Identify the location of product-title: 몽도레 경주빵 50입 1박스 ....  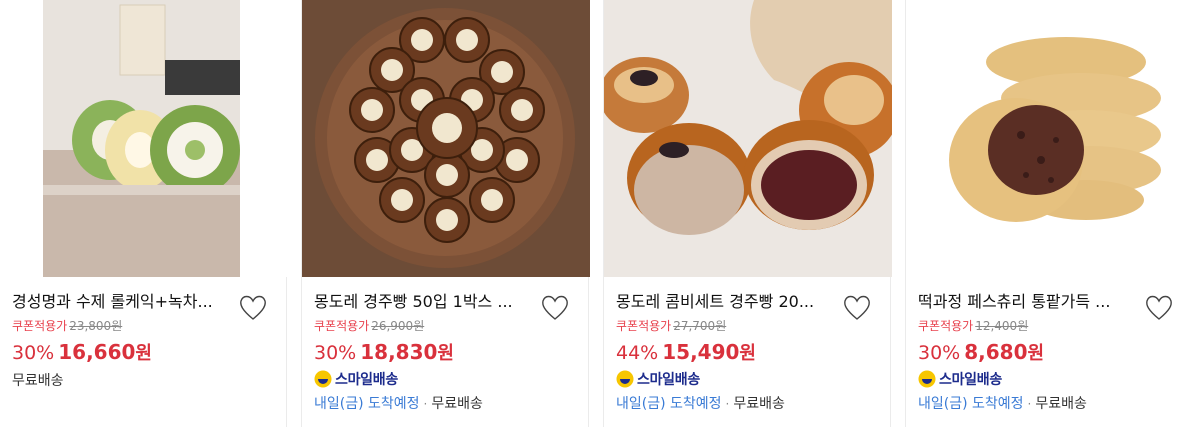
(421, 302).